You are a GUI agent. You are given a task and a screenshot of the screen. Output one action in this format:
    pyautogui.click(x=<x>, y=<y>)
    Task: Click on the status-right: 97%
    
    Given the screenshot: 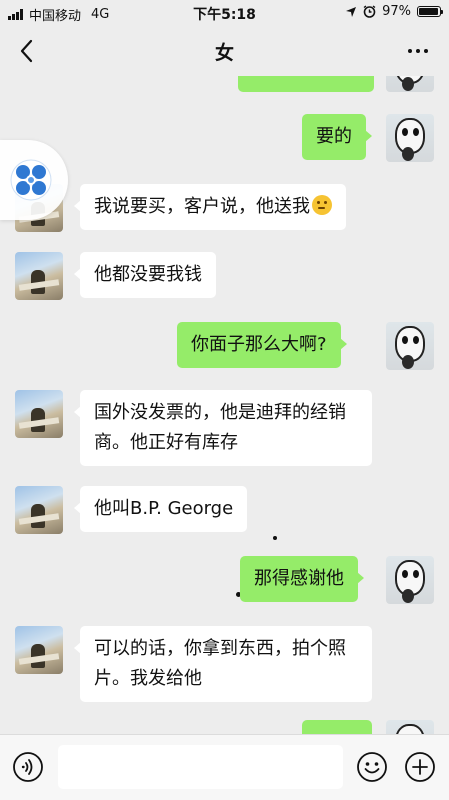 What is the action you would take?
    pyautogui.click(x=394, y=11)
    